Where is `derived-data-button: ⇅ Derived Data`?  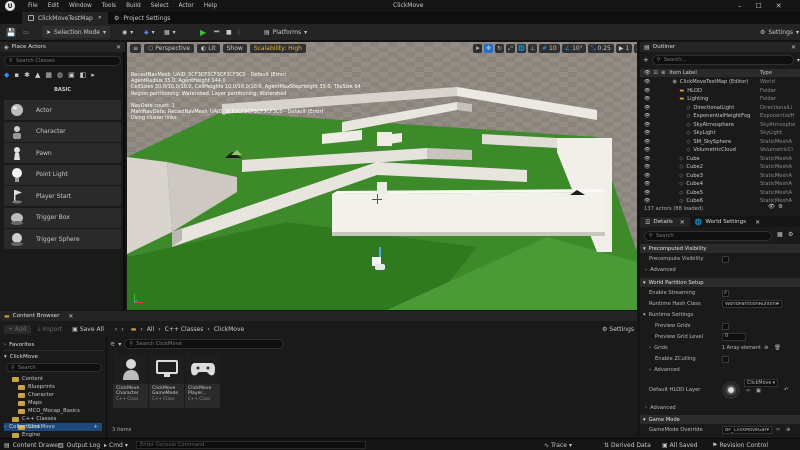 derived-data-button: ⇅ Derived Data is located at coordinates (627, 445).